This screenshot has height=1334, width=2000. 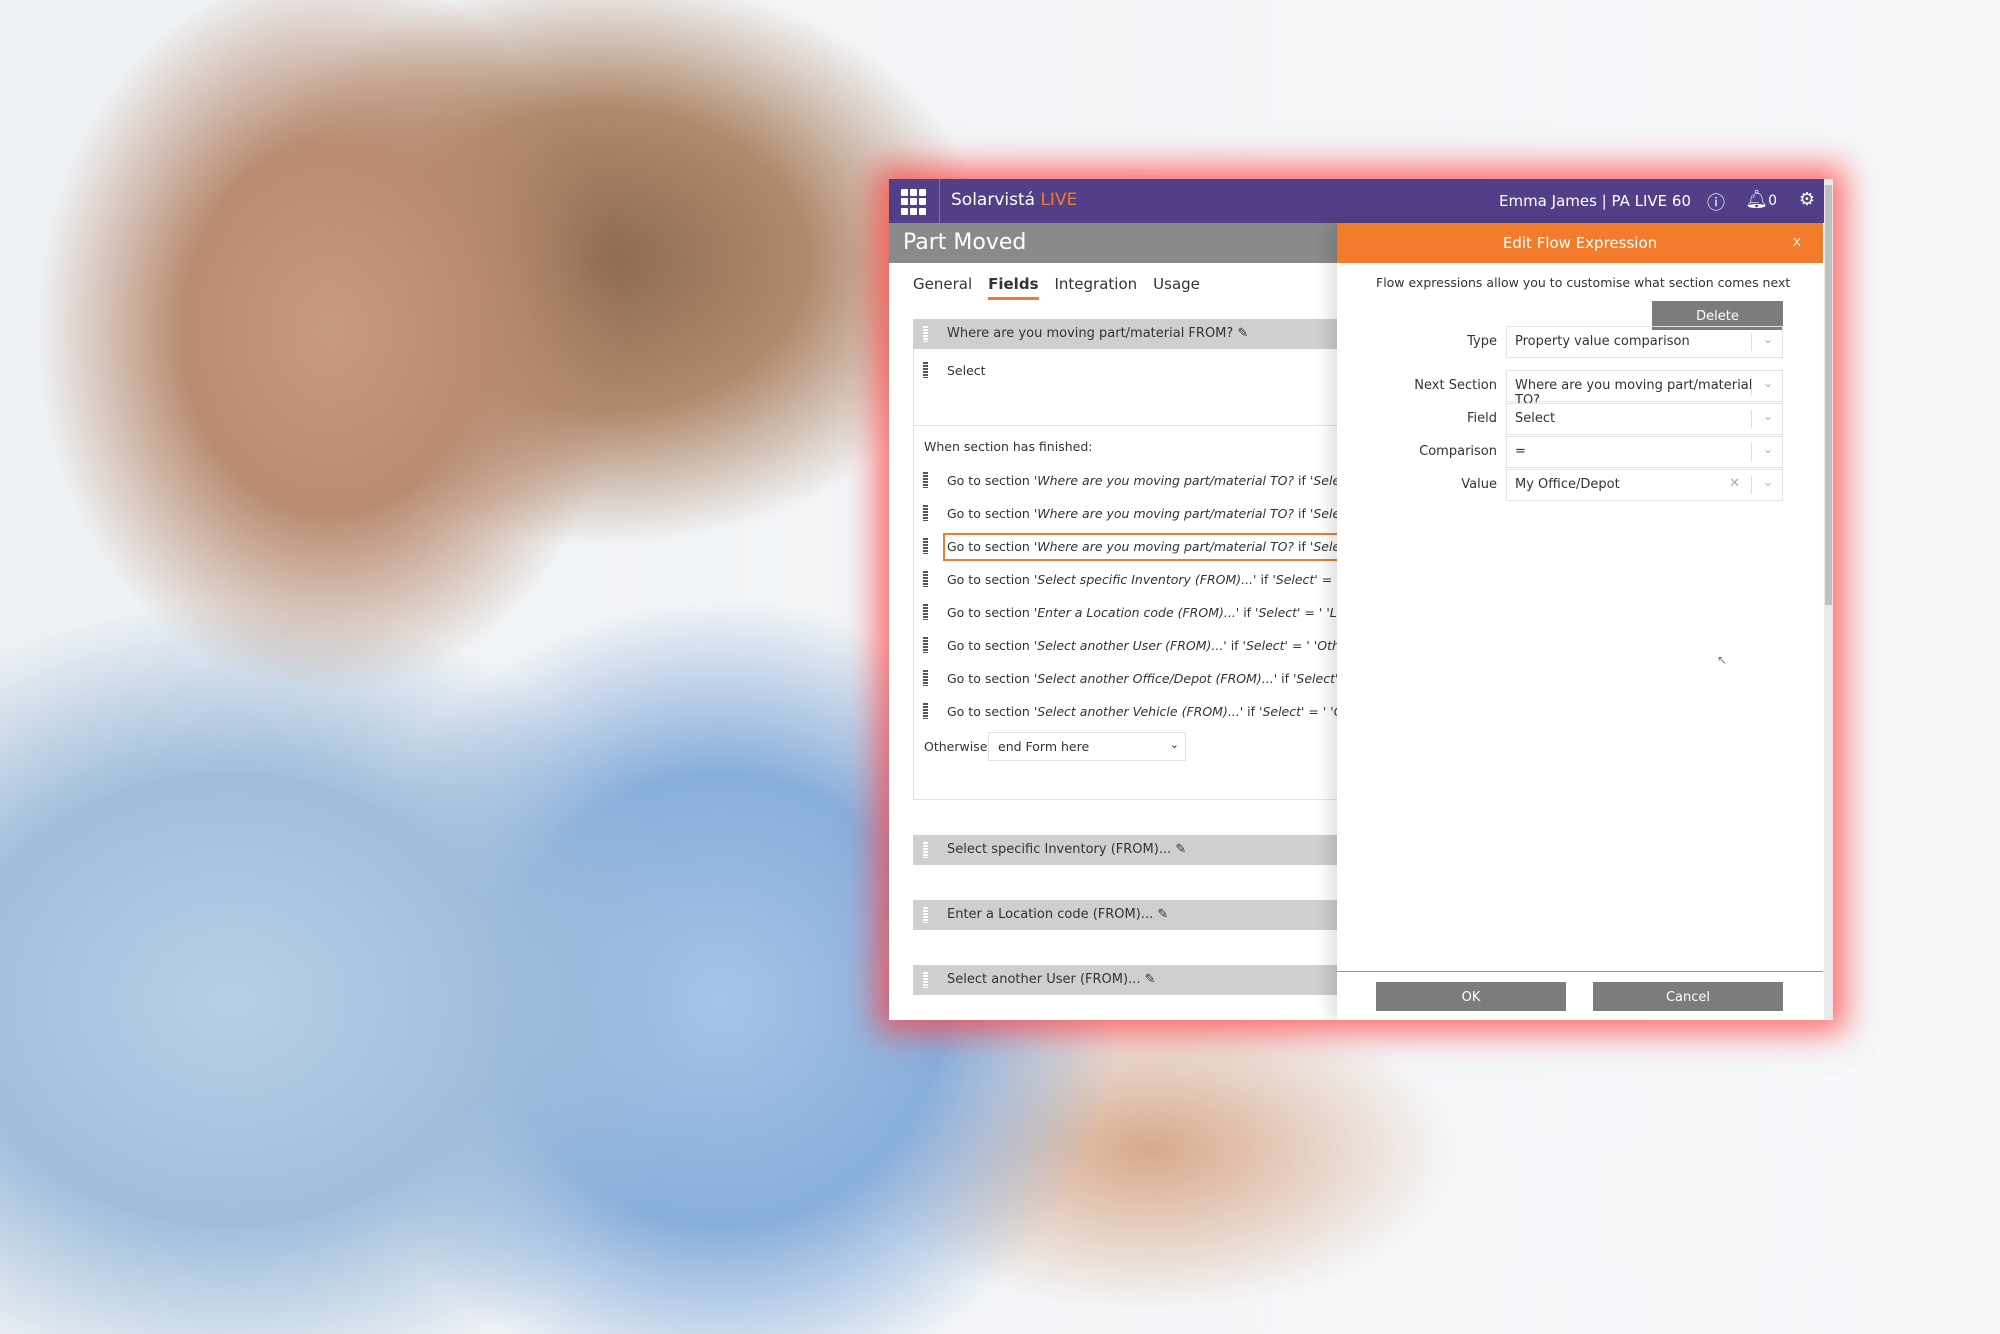 I want to click on scrollbar, so click(x=1828, y=599).